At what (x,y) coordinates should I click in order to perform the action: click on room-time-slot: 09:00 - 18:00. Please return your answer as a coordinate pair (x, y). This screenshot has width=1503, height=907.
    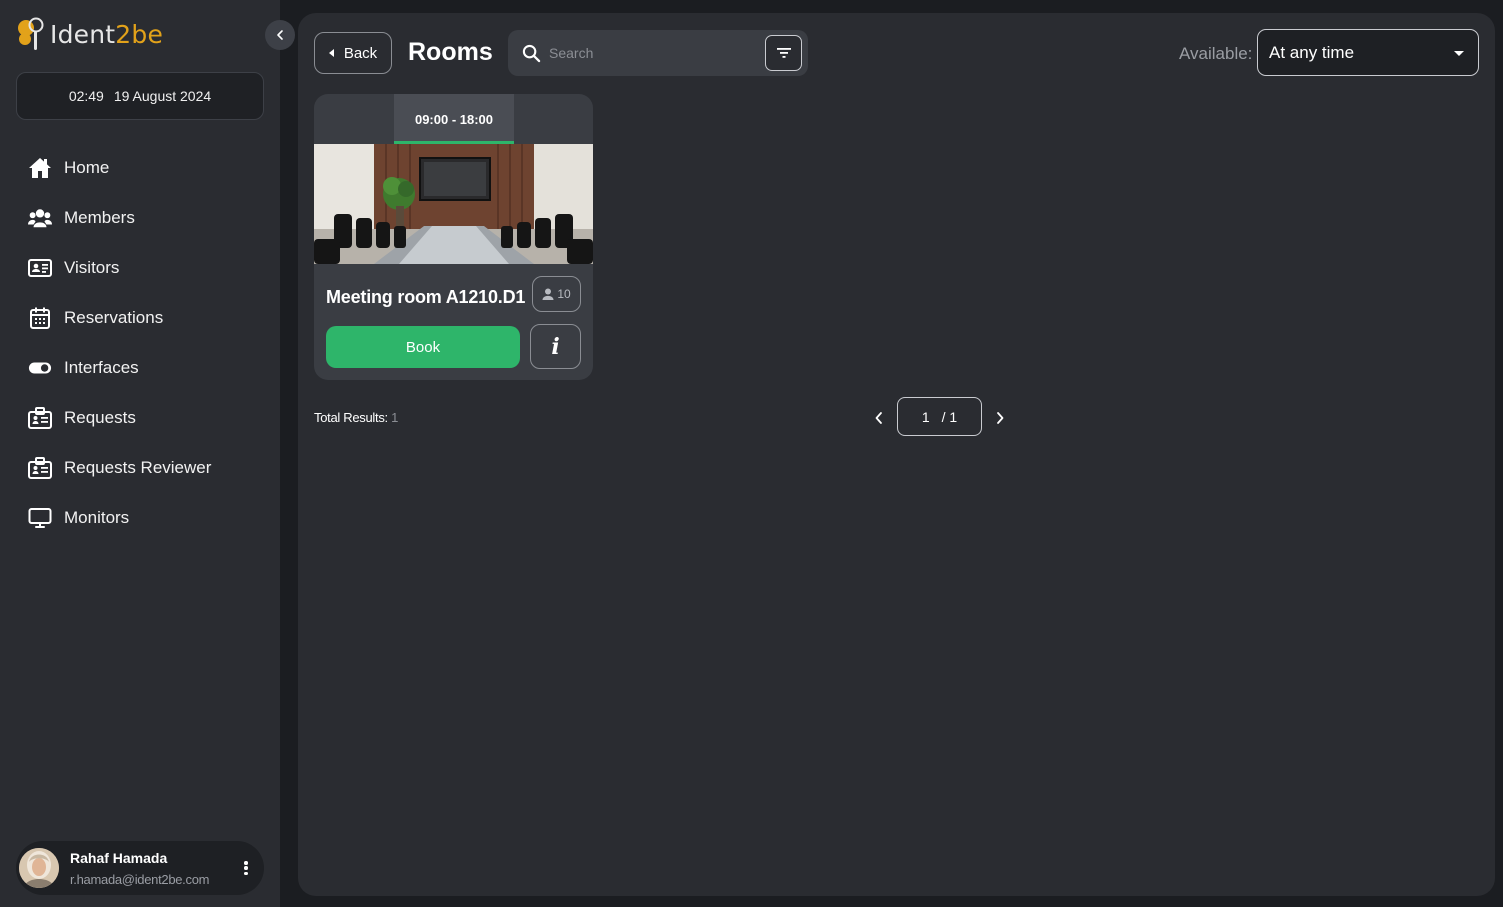
    Looking at the image, I should click on (454, 119).